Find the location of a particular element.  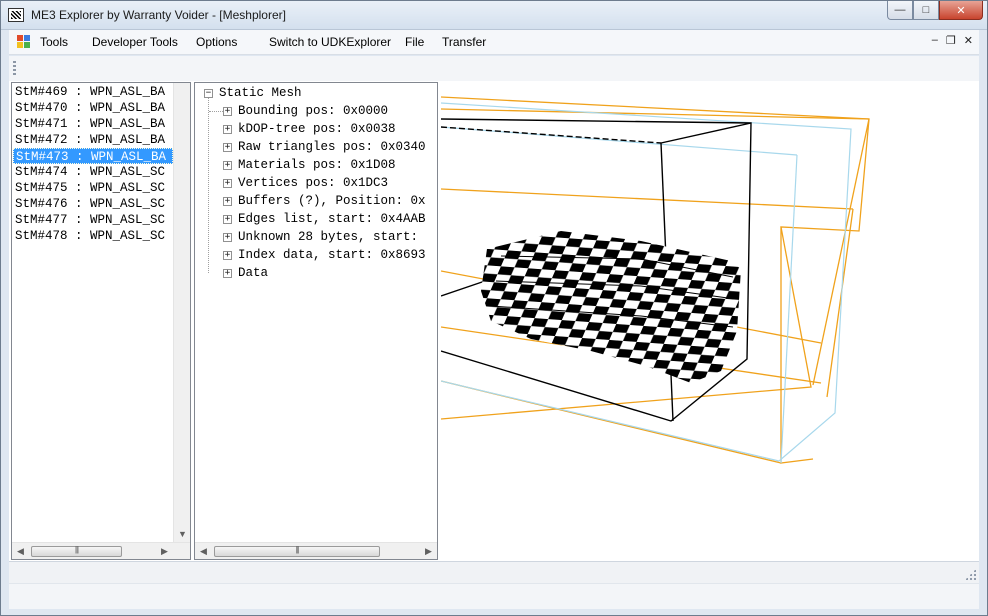

list-item: StM#470 : WPN_ASL_BA is located at coordinates (93, 108).